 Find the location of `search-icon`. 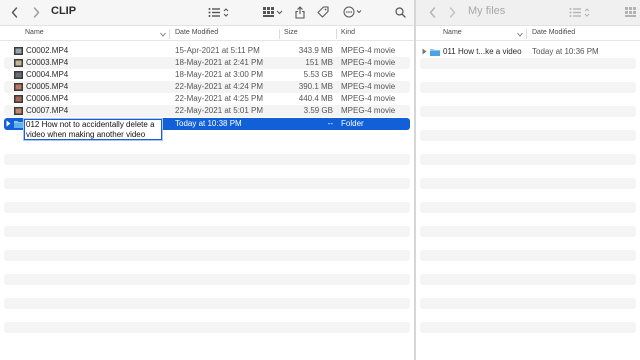

search-icon is located at coordinates (400, 12).